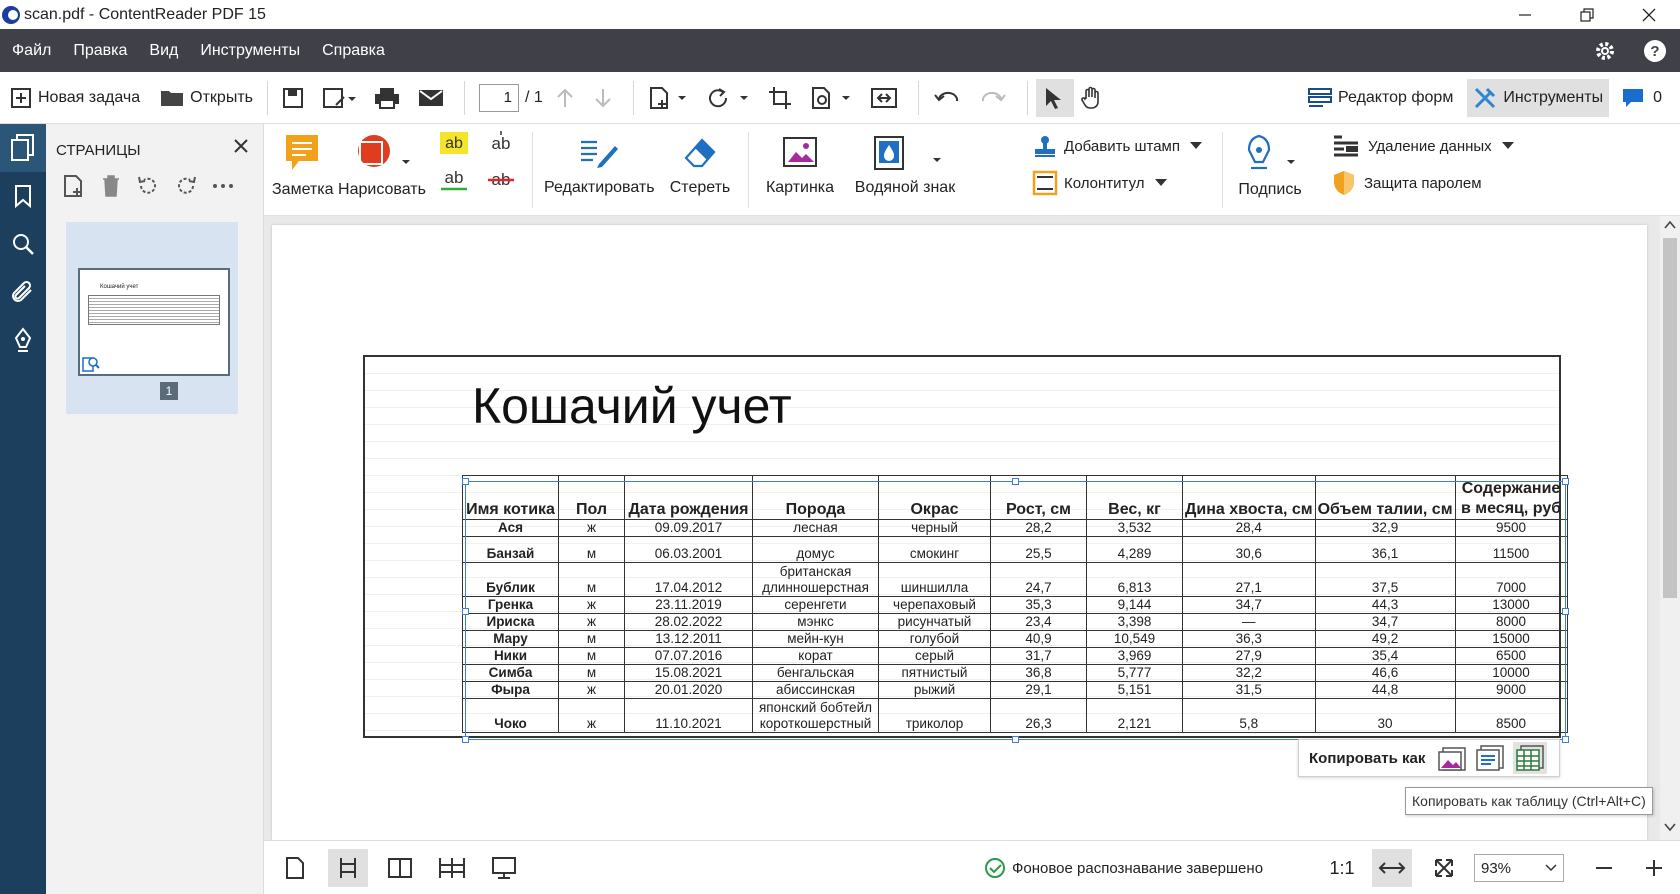 This screenshot has width=1680, height=894. What do you see at coordinates (731, 98) in the screenshot?
I see `rotate-button` at bounding box center [731, 98].